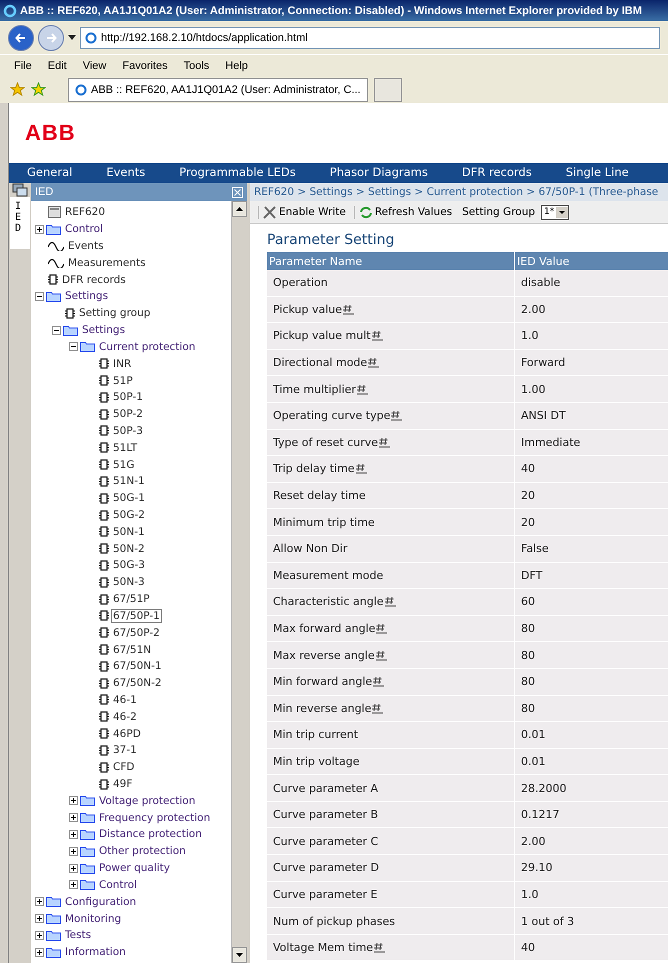 Image resolution: width=668 pixels, height=963 pixels. Describe the element at coordinates (137, 666) in the screenshot. I see `tree-item: 67/50N-1` at that location.